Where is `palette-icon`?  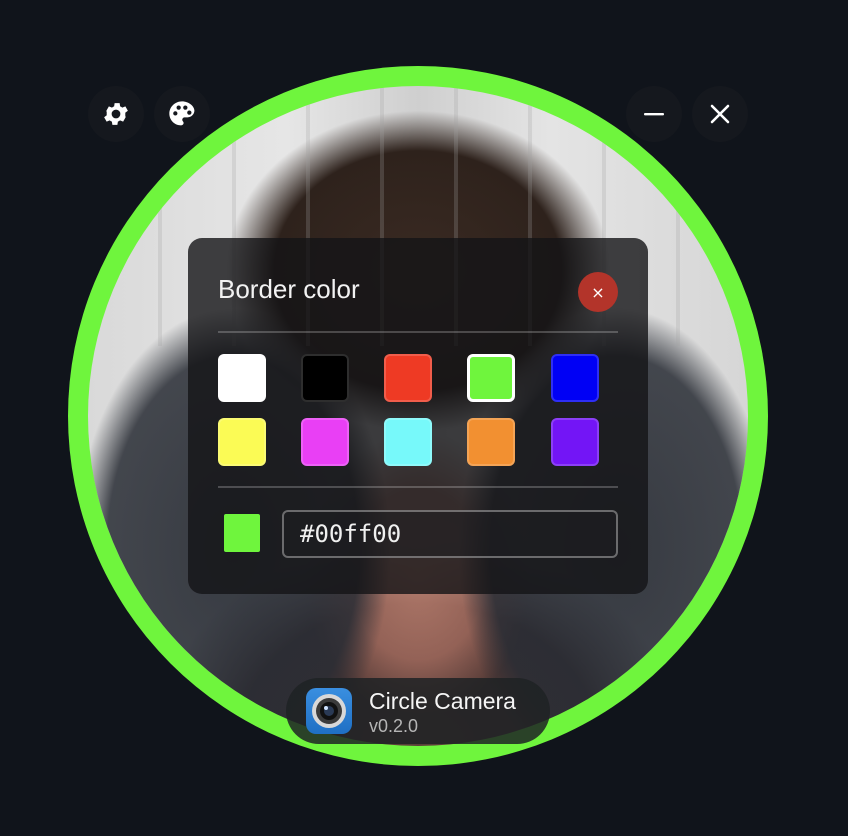 palette-icon is located at coordinates (182, 113).